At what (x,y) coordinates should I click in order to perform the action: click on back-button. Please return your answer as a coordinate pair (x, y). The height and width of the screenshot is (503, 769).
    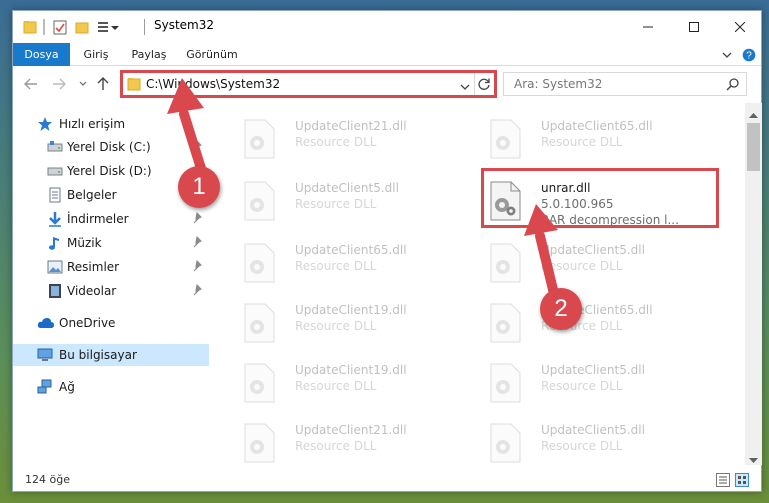
    Looking at the image, I should click on (31, 84).